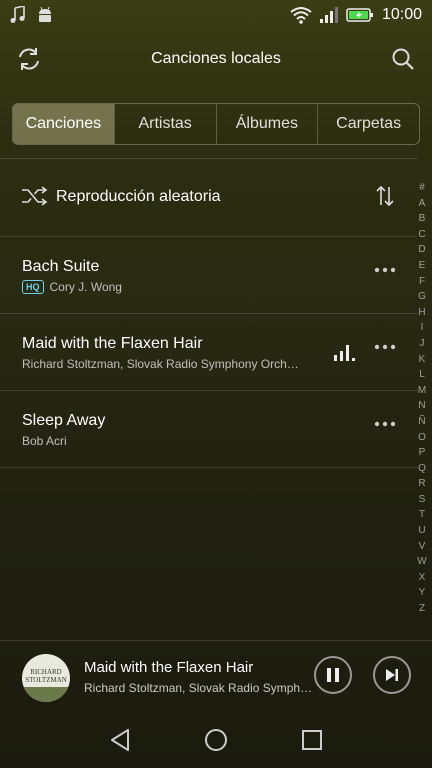  I want to click on system-nav-bar, so click(216, 741).